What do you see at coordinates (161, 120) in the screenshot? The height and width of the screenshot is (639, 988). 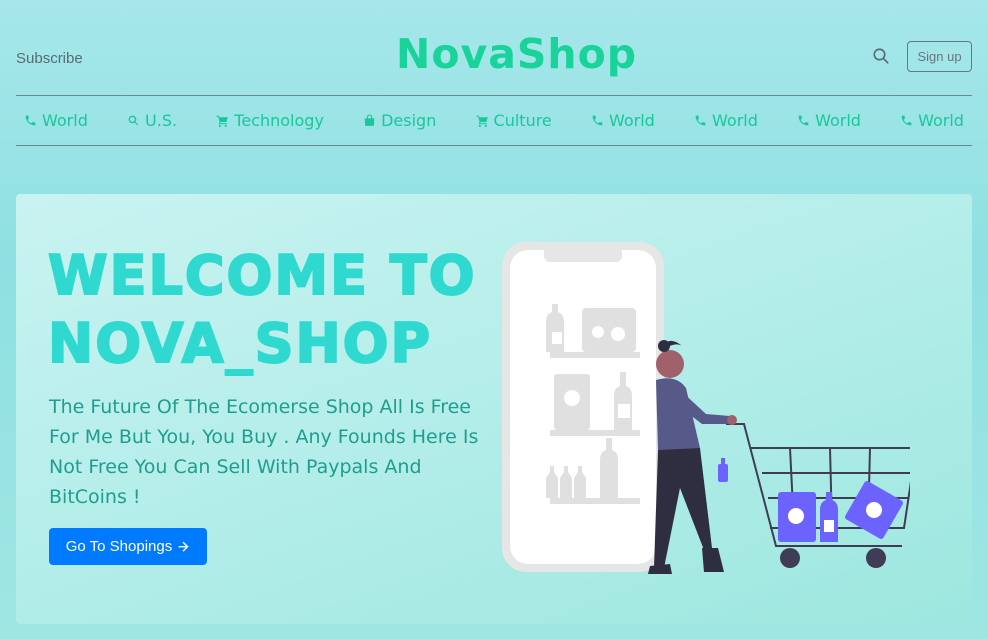 I see `nav-item-label: U.S.` at bounding box center [161, 120].